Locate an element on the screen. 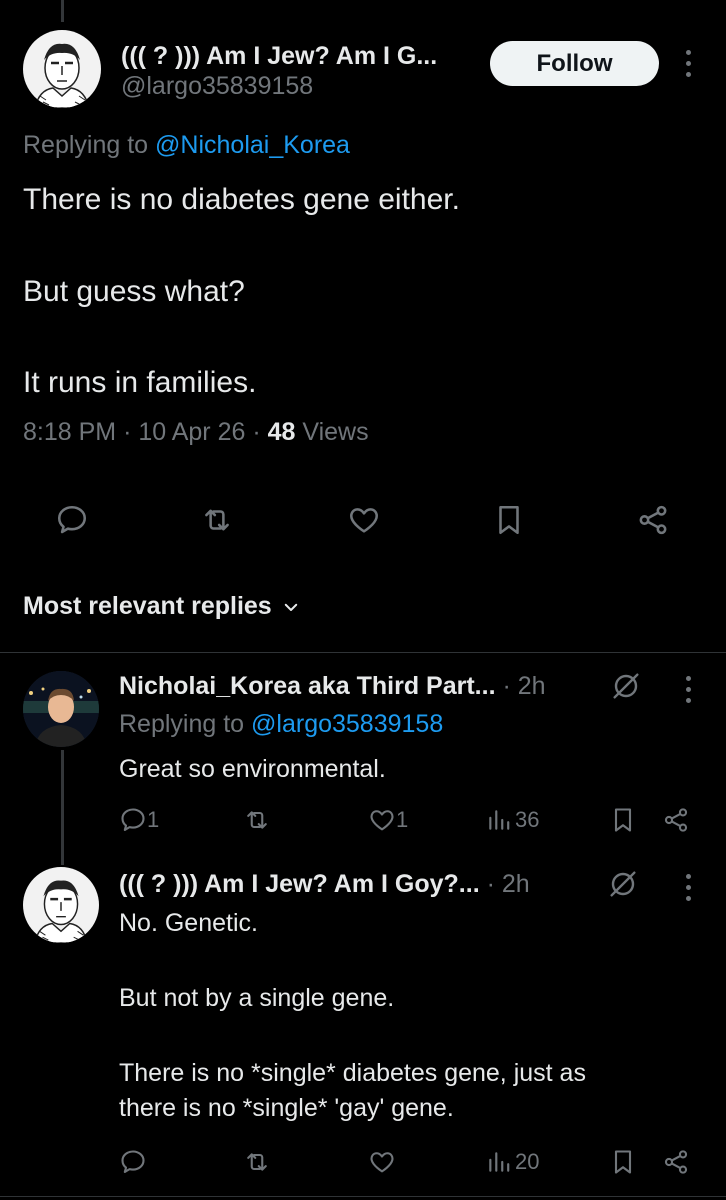 The height and width of the screenshot is (1200, 726). reply1-time: 2h is located at coordinates (532, 686).